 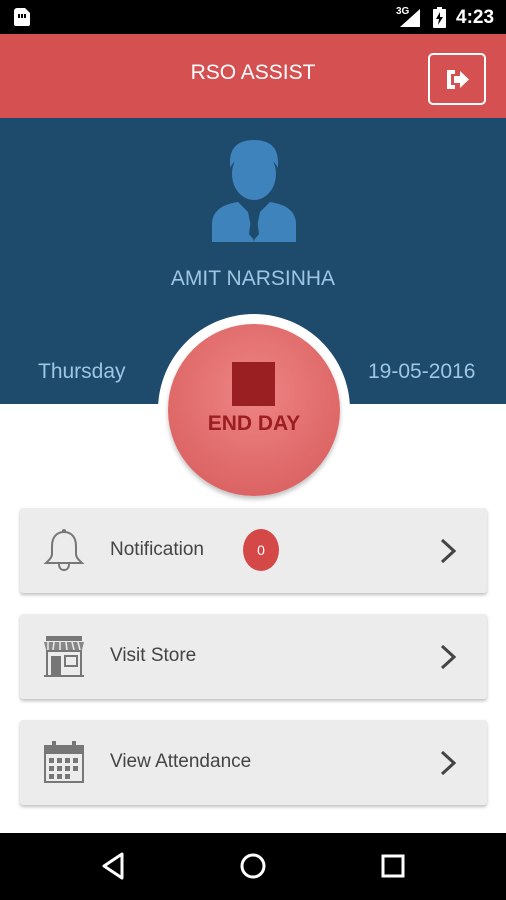 What do you see at coordinates (153, 655) in the screenshot?
I see `visit-store-label: Visit Store` at bounding box center [153, 655].